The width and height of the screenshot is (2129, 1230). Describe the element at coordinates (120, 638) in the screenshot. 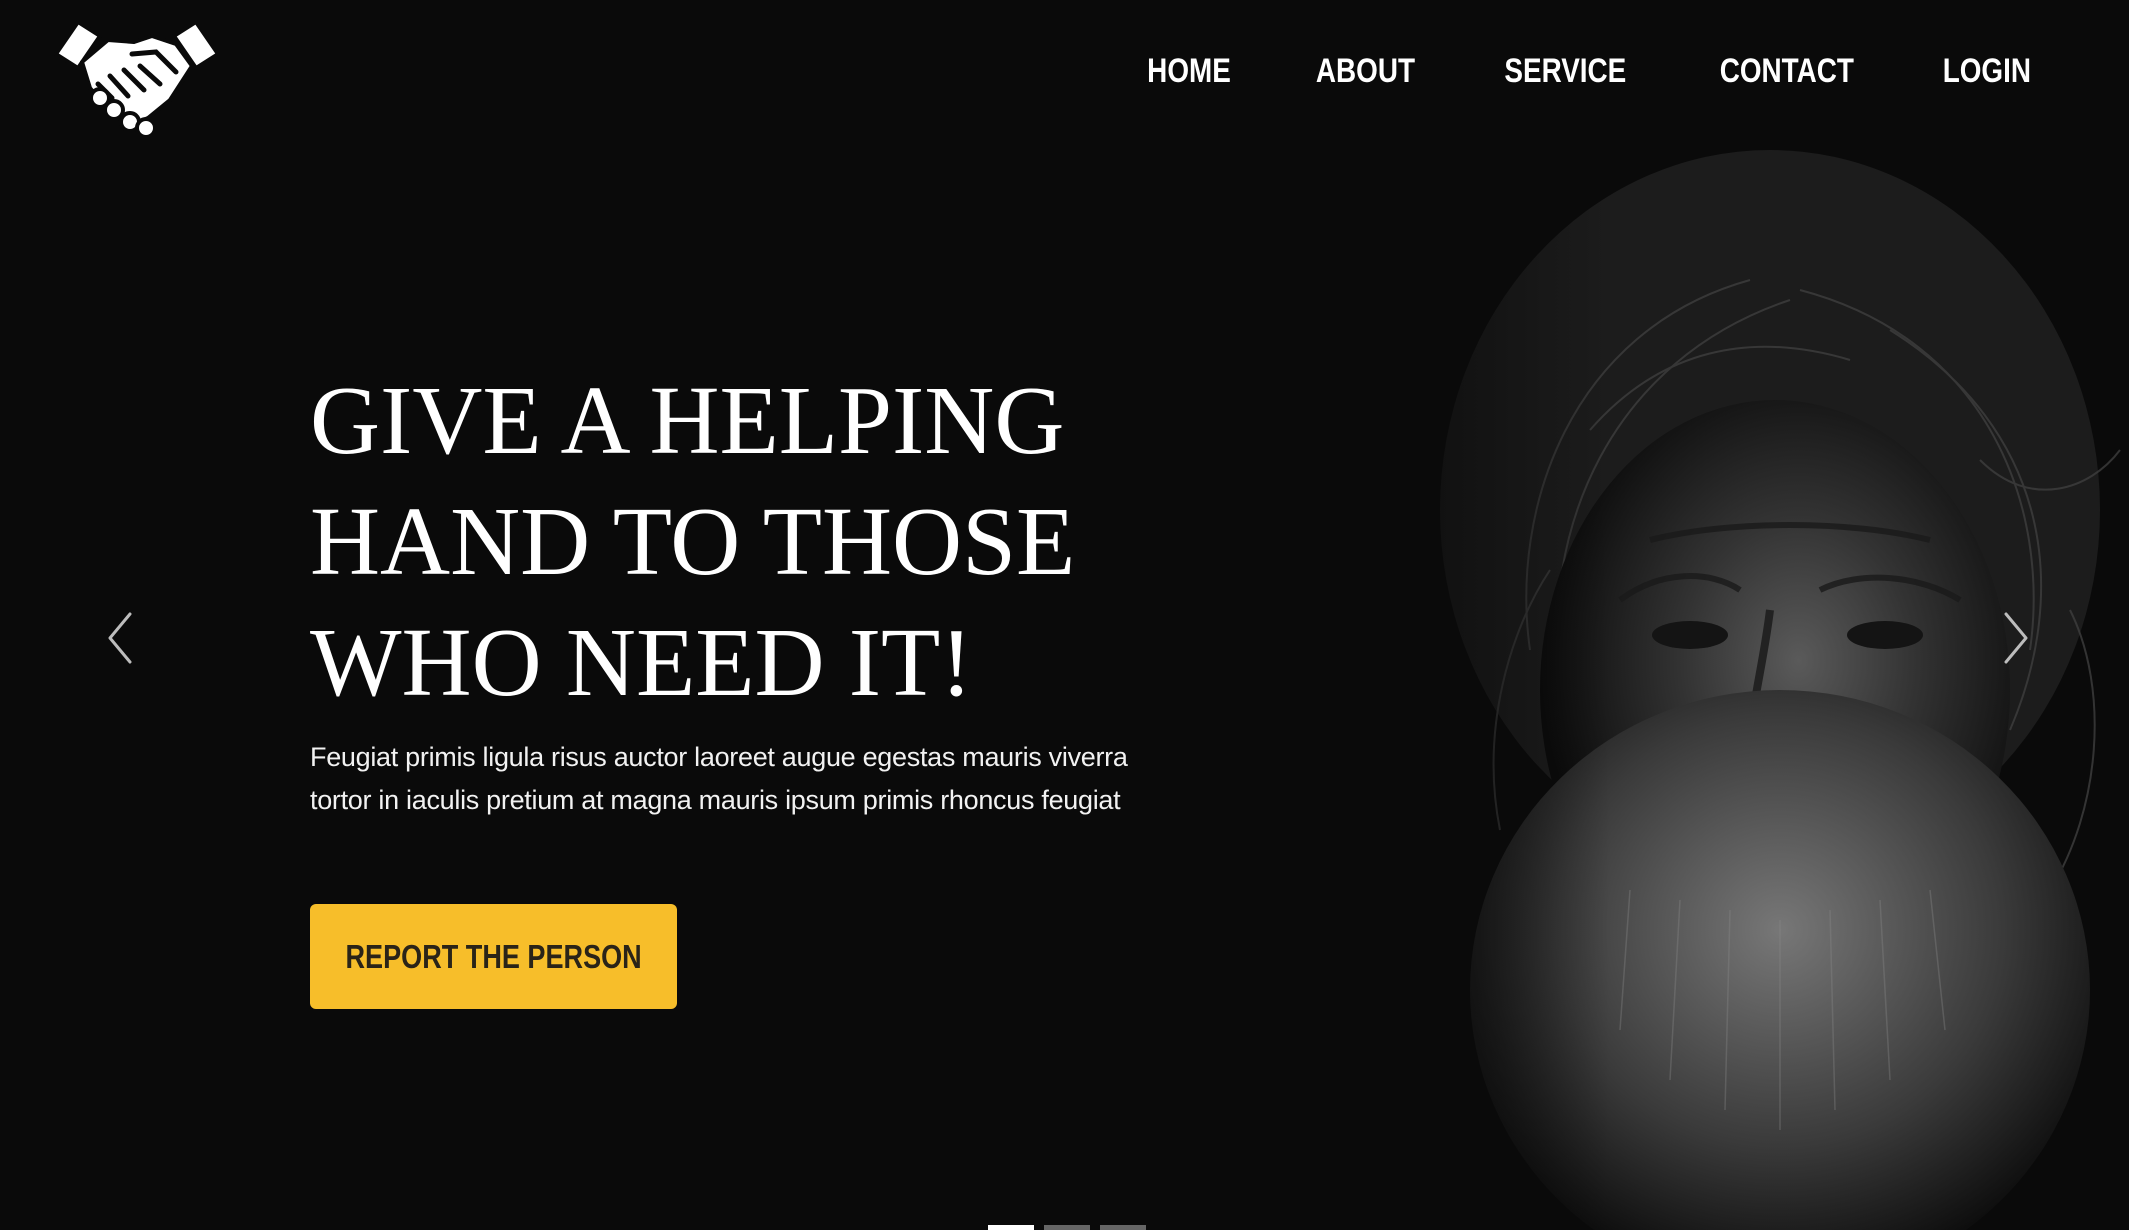

I see `chevron-left-icon` at that location.